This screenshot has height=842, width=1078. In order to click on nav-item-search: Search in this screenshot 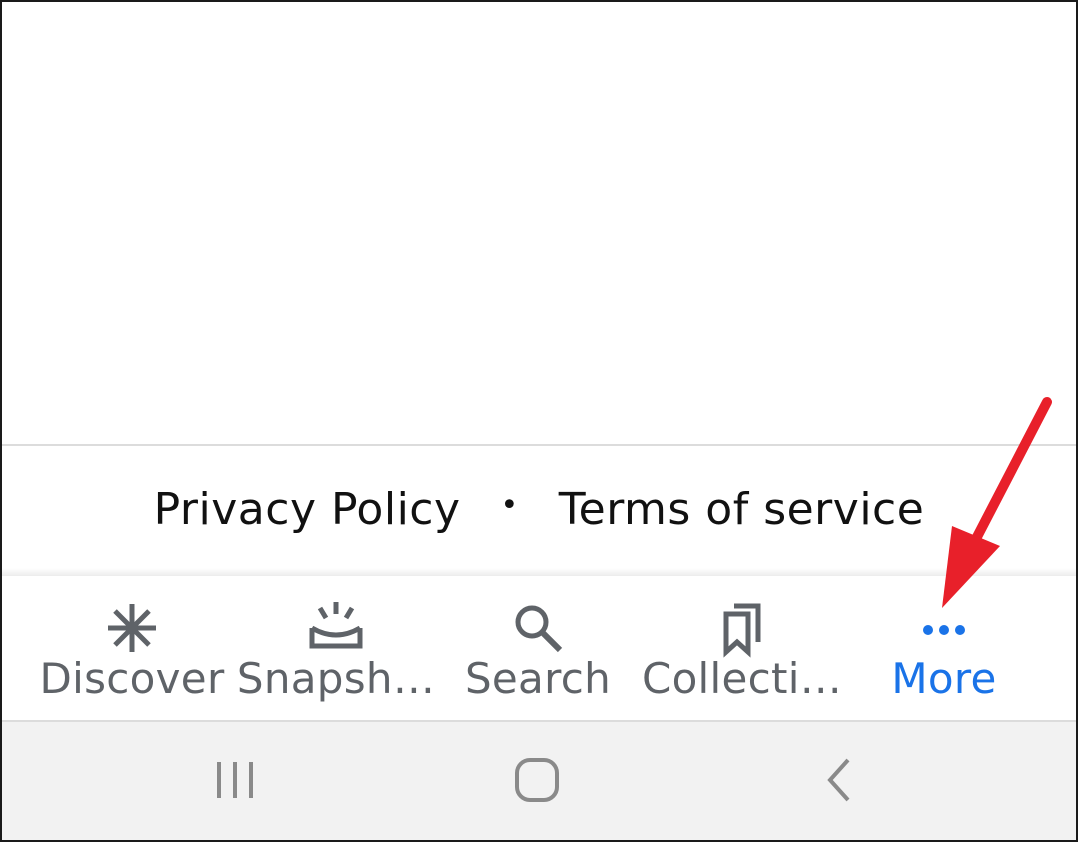, I will do `click(538, 648)`.